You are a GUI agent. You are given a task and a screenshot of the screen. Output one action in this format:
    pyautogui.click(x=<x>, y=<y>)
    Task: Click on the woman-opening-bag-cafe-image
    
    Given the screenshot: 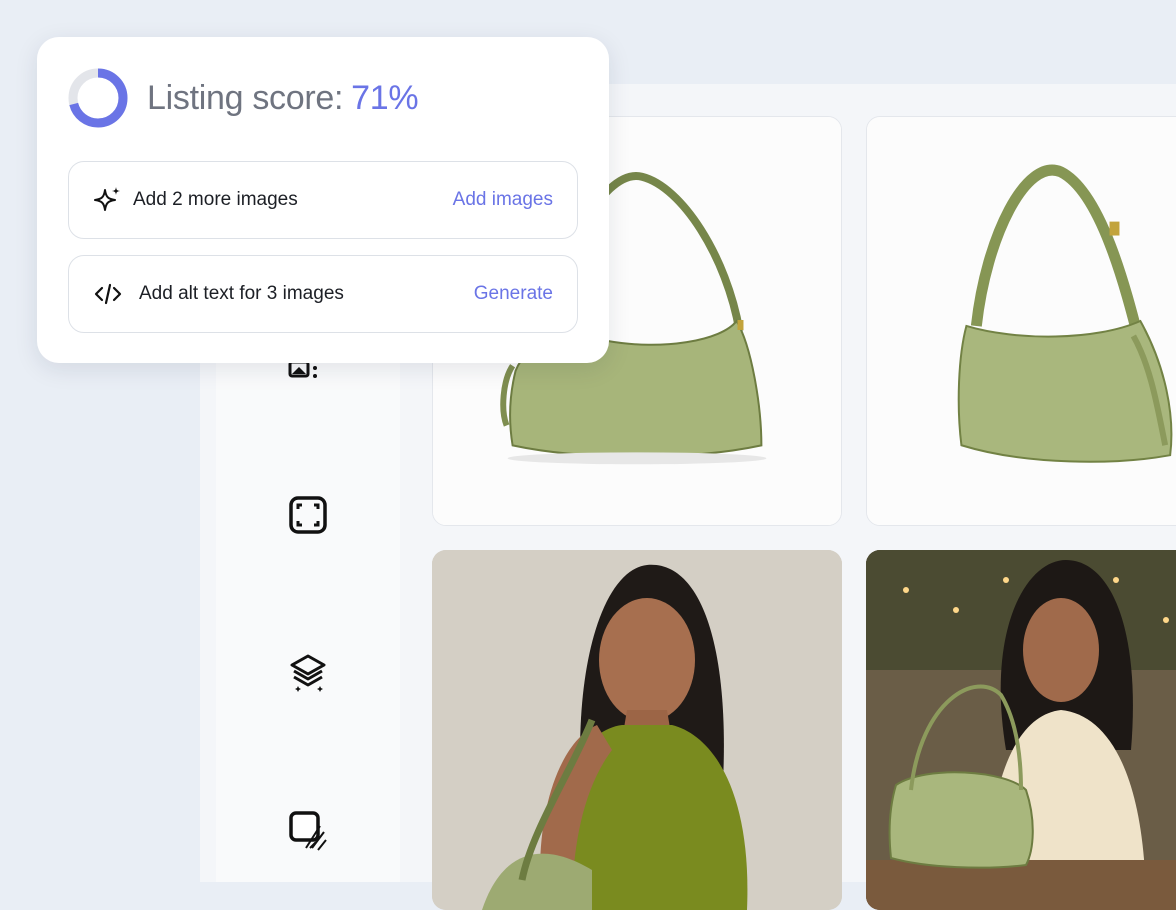 What is the action you would take?
    pyautogui.click(x=1021, y=730)
    